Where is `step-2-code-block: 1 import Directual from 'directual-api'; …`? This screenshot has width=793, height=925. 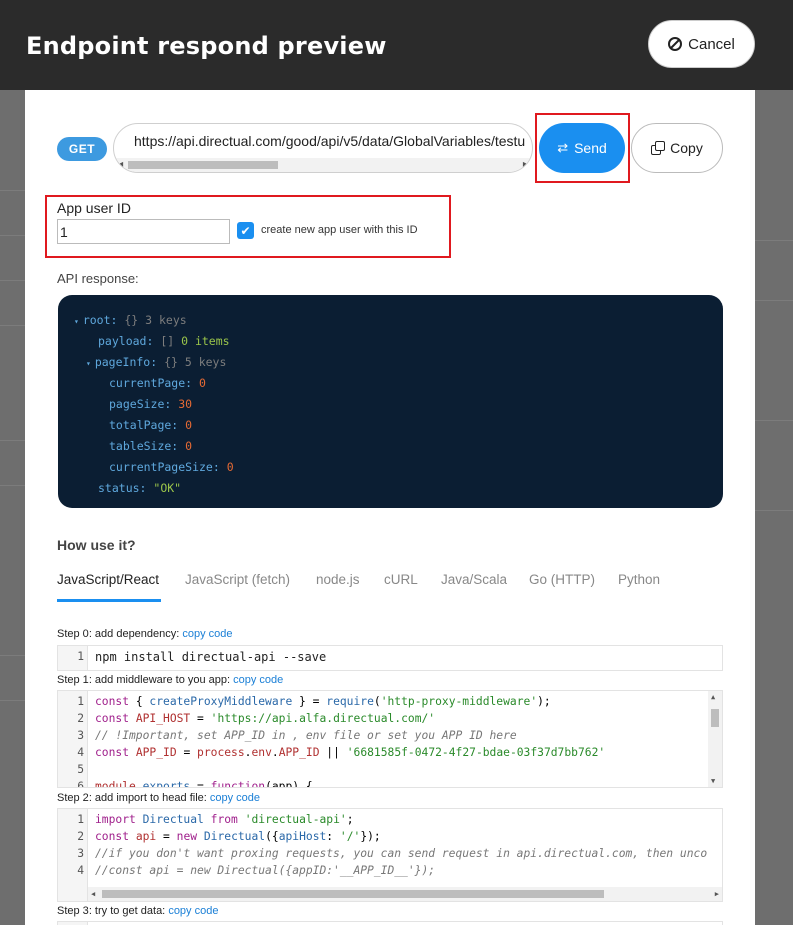
step-2-code-block: 1 import Directual from 'directual-api'; … is located at coordinates (390, 855).